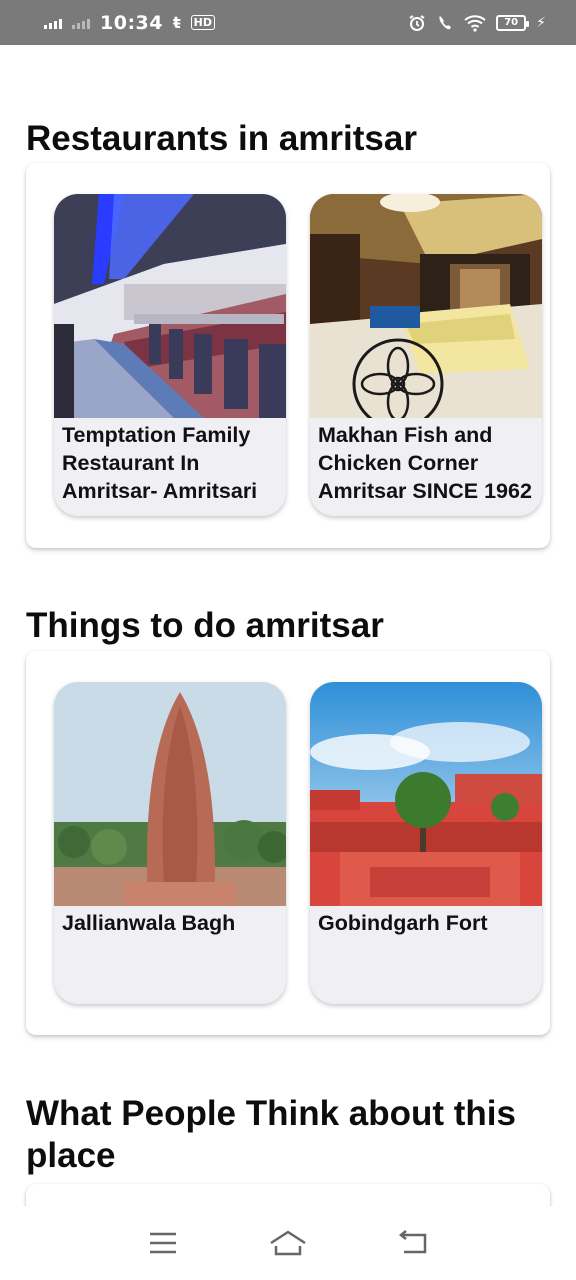 The height and width of the screenshot is (1280, 576). I want to click on back-button, so click(413, 1243).